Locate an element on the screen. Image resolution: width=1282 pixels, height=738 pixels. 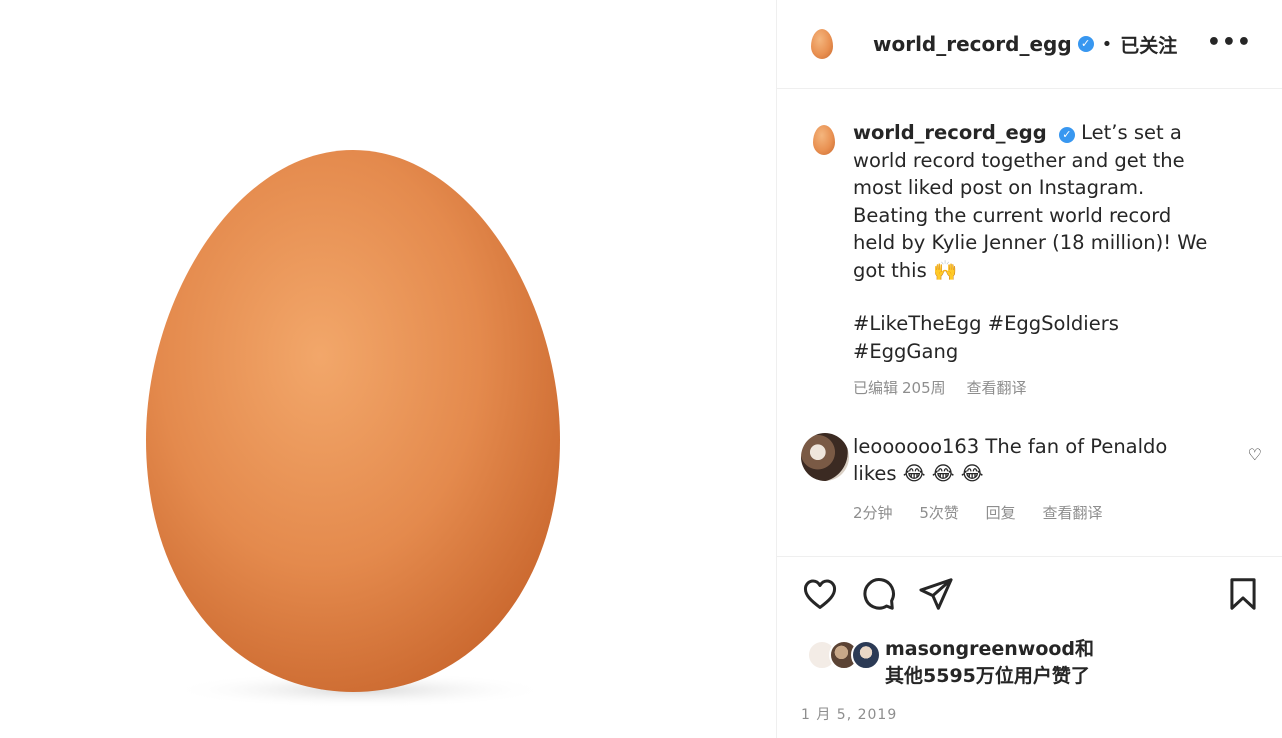
translate-link: 查看翻译 is located at coordinates (996, 388).